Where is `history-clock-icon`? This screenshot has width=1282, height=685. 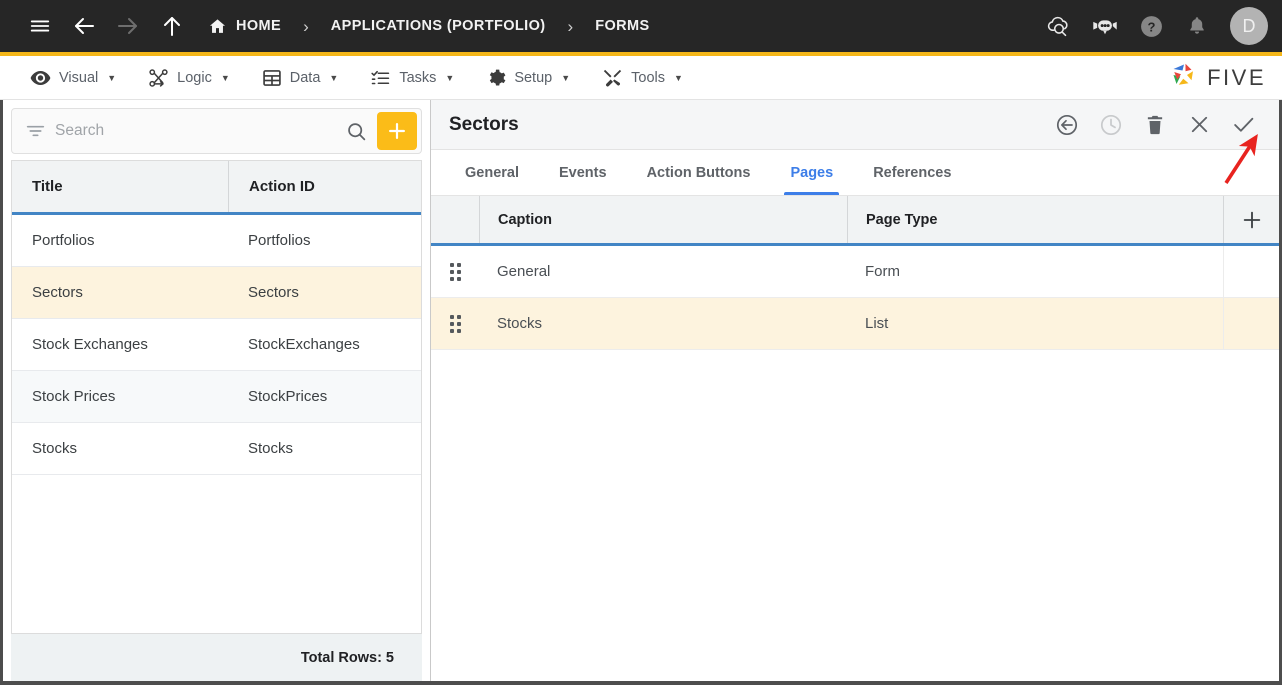
history-clock-icon is located at coordinates (1111, 125).